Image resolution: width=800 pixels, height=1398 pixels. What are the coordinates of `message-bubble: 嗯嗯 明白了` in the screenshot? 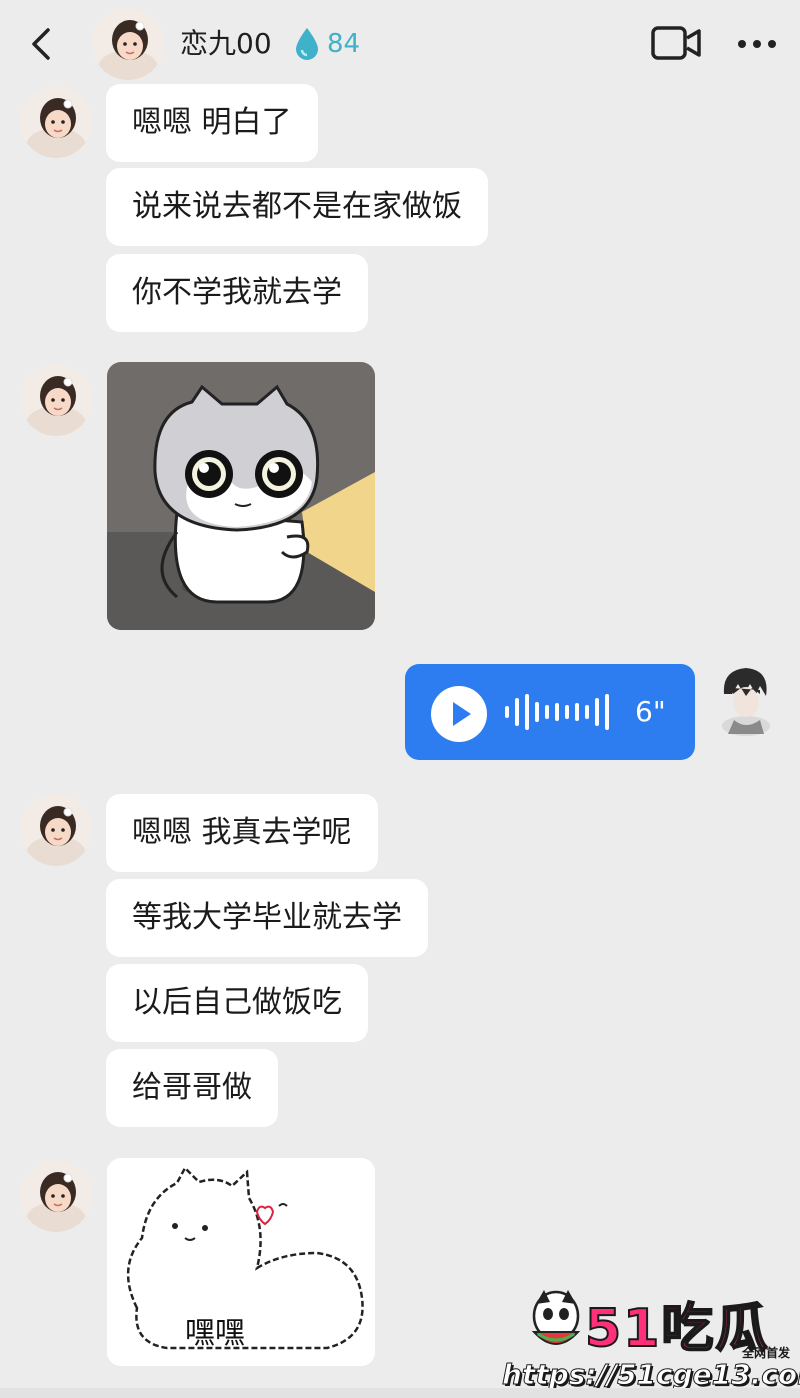 It's located at (212, 123).